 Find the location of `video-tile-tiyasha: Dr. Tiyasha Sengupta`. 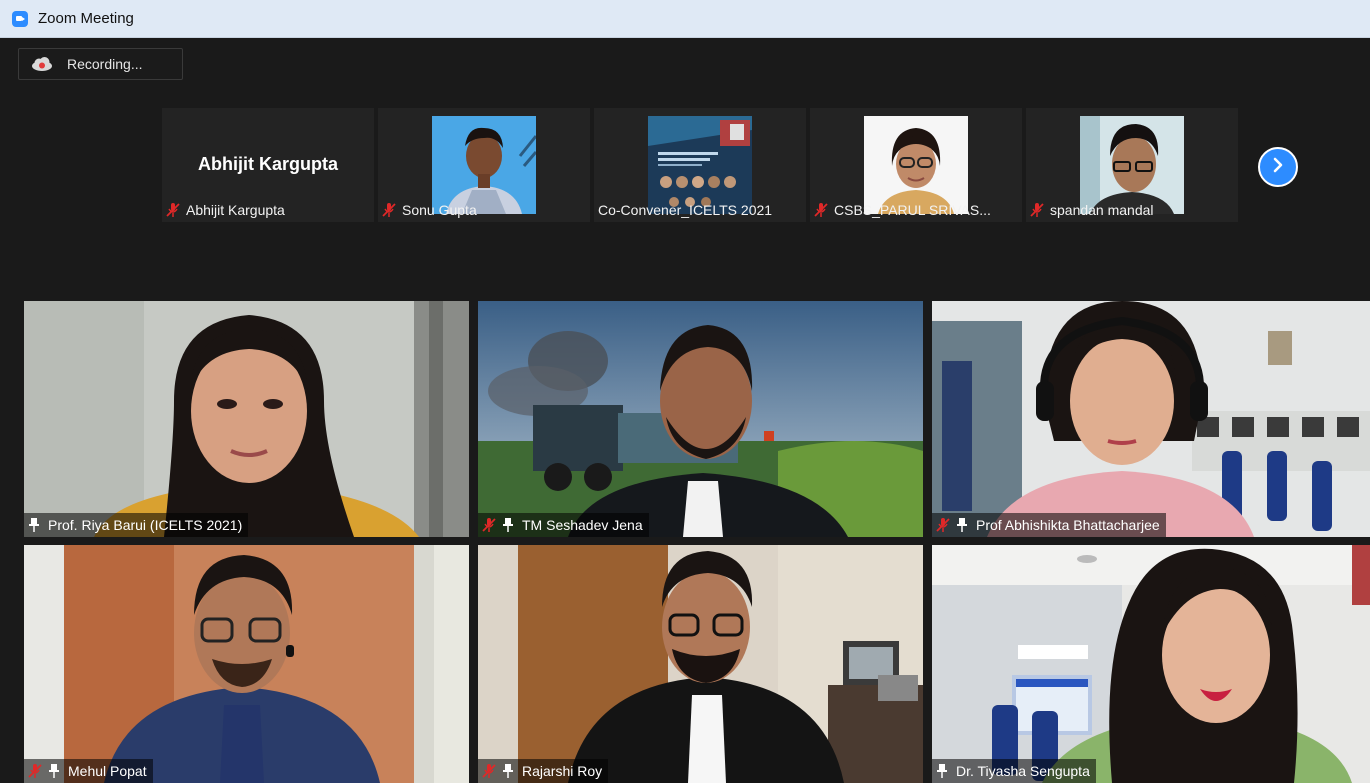

video-tile-tiyasha: Dr. Tiyasha Sengupta is located at coordinates (1151, 664).